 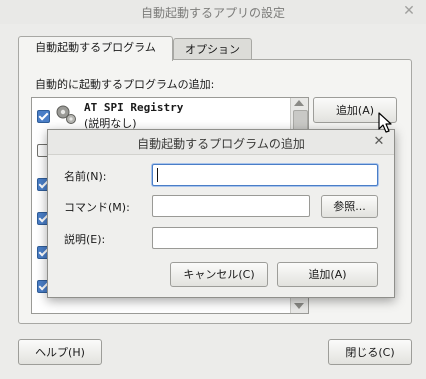 I want to click on dialog-titlebar: 自動起動するプログラムの追加 ✕, so click(x=221, y=142).